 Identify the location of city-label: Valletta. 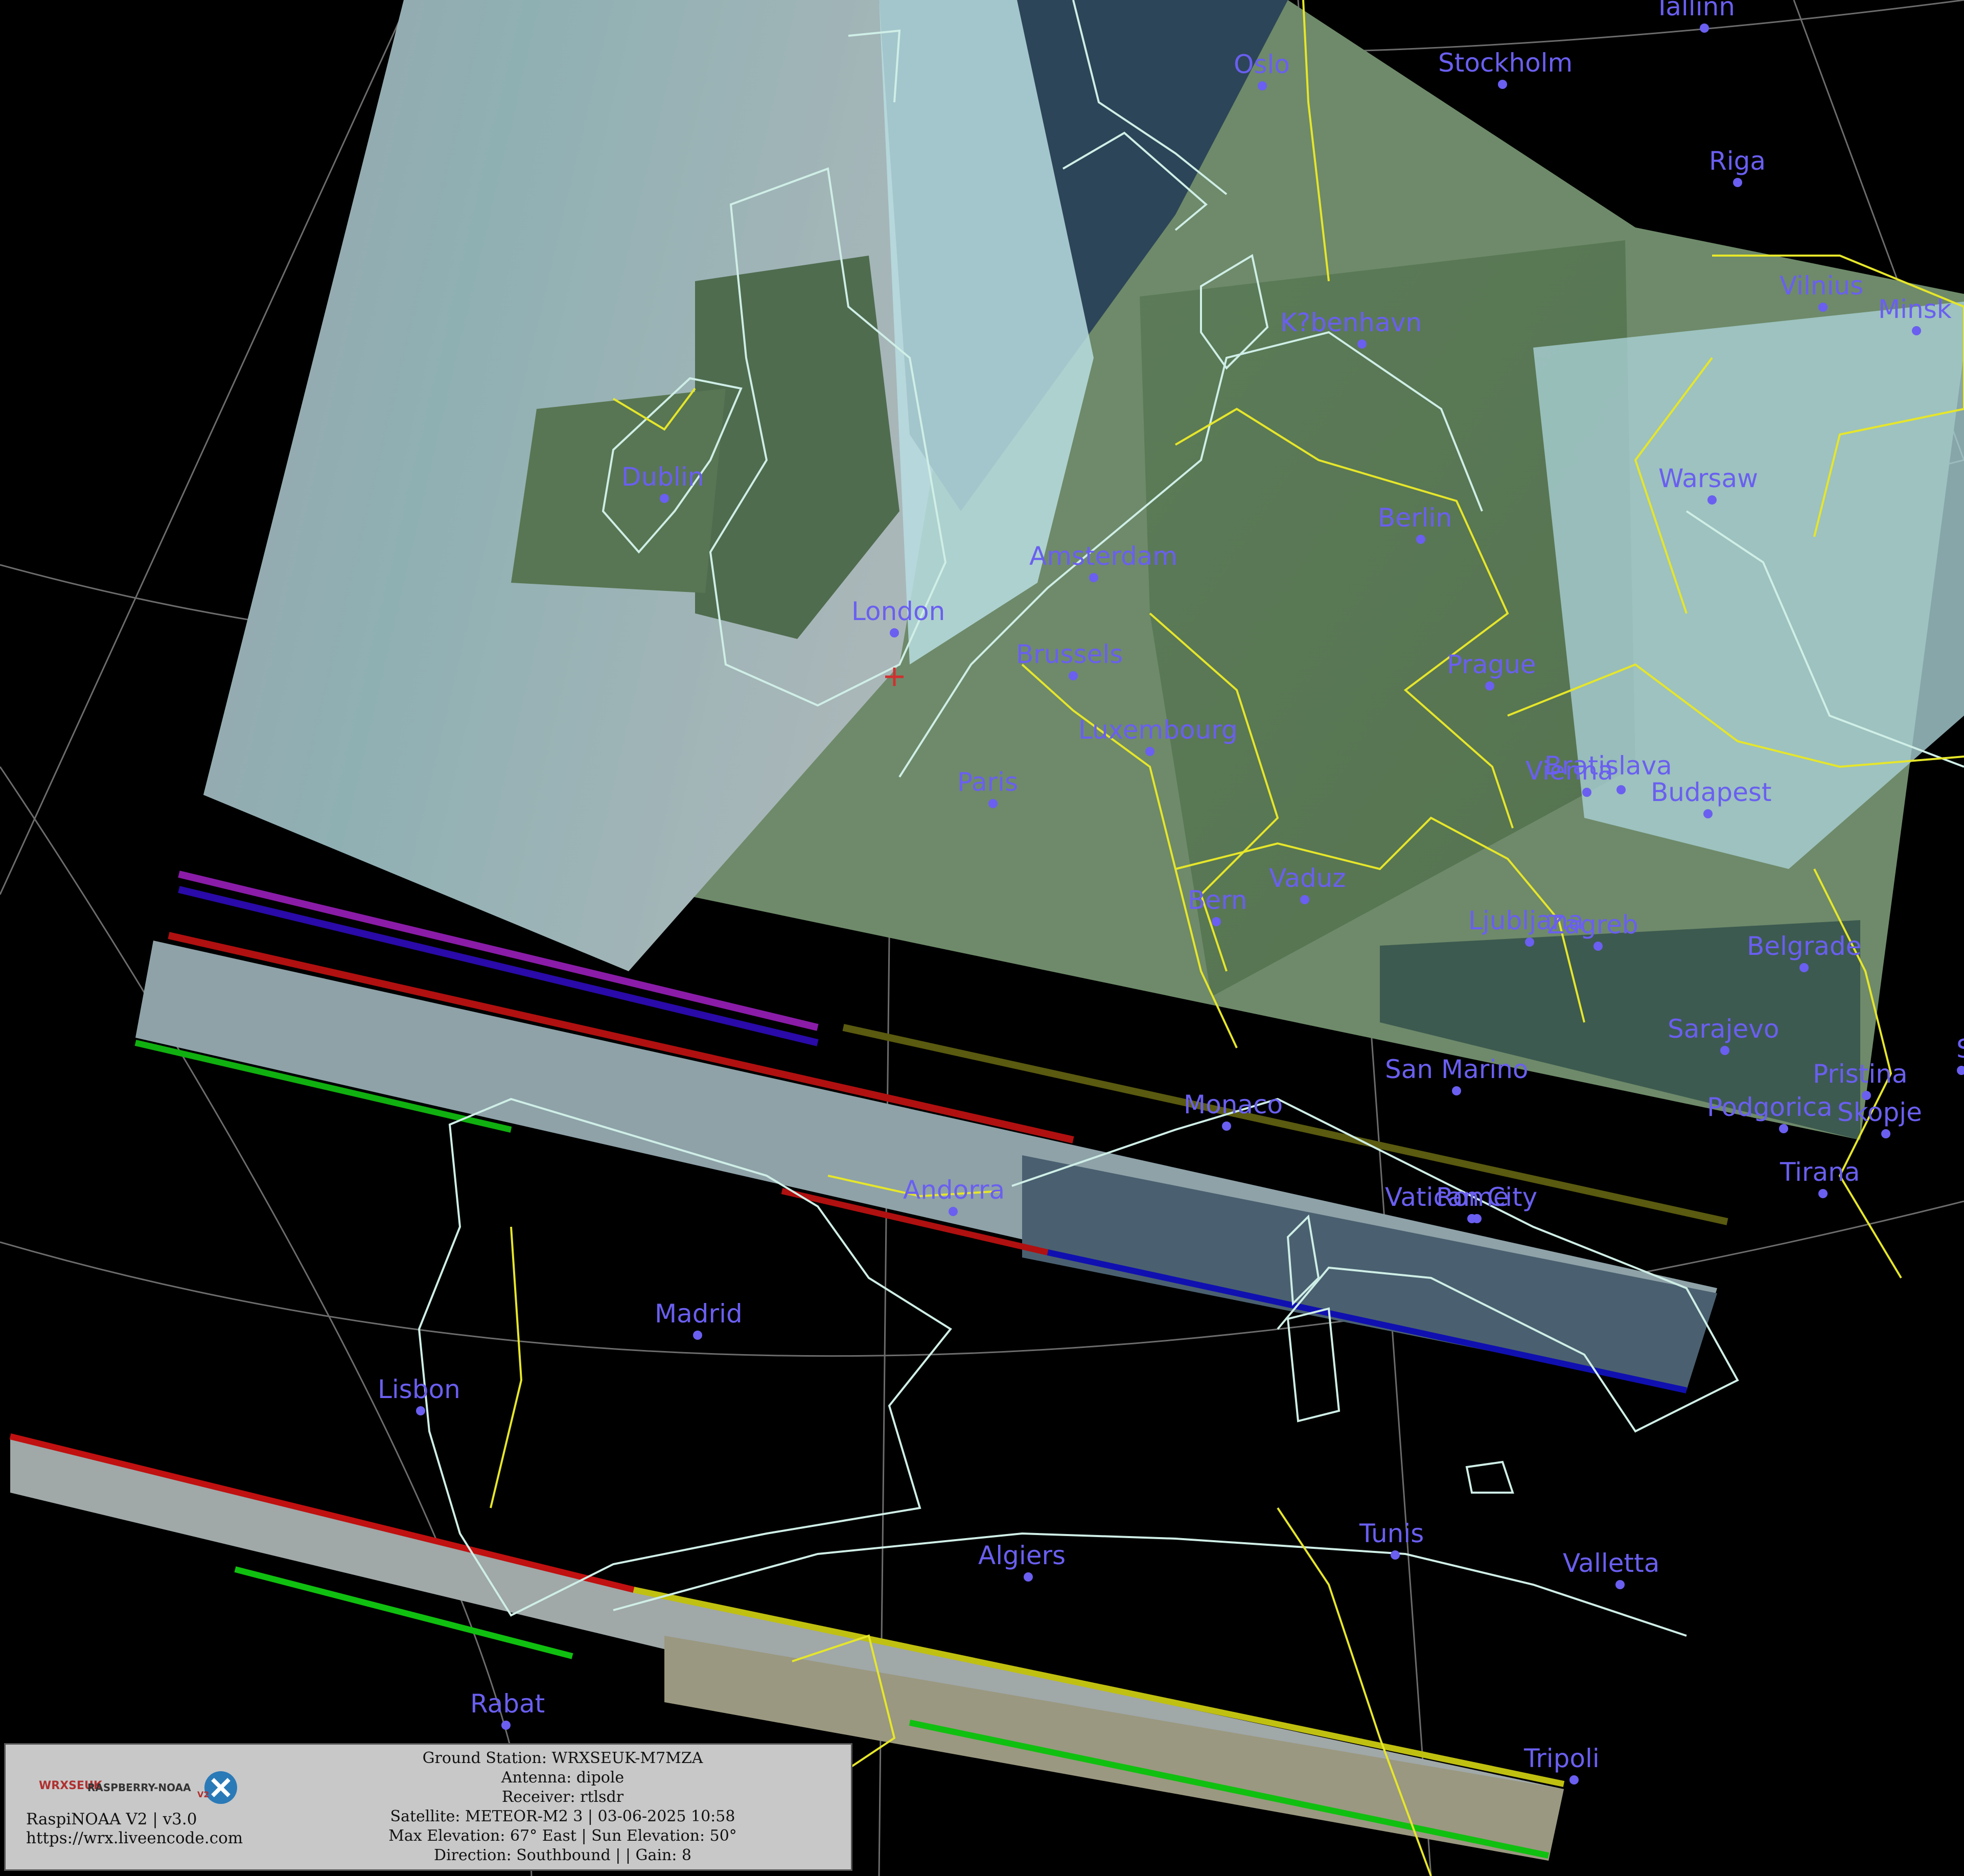
(1611, 1563).